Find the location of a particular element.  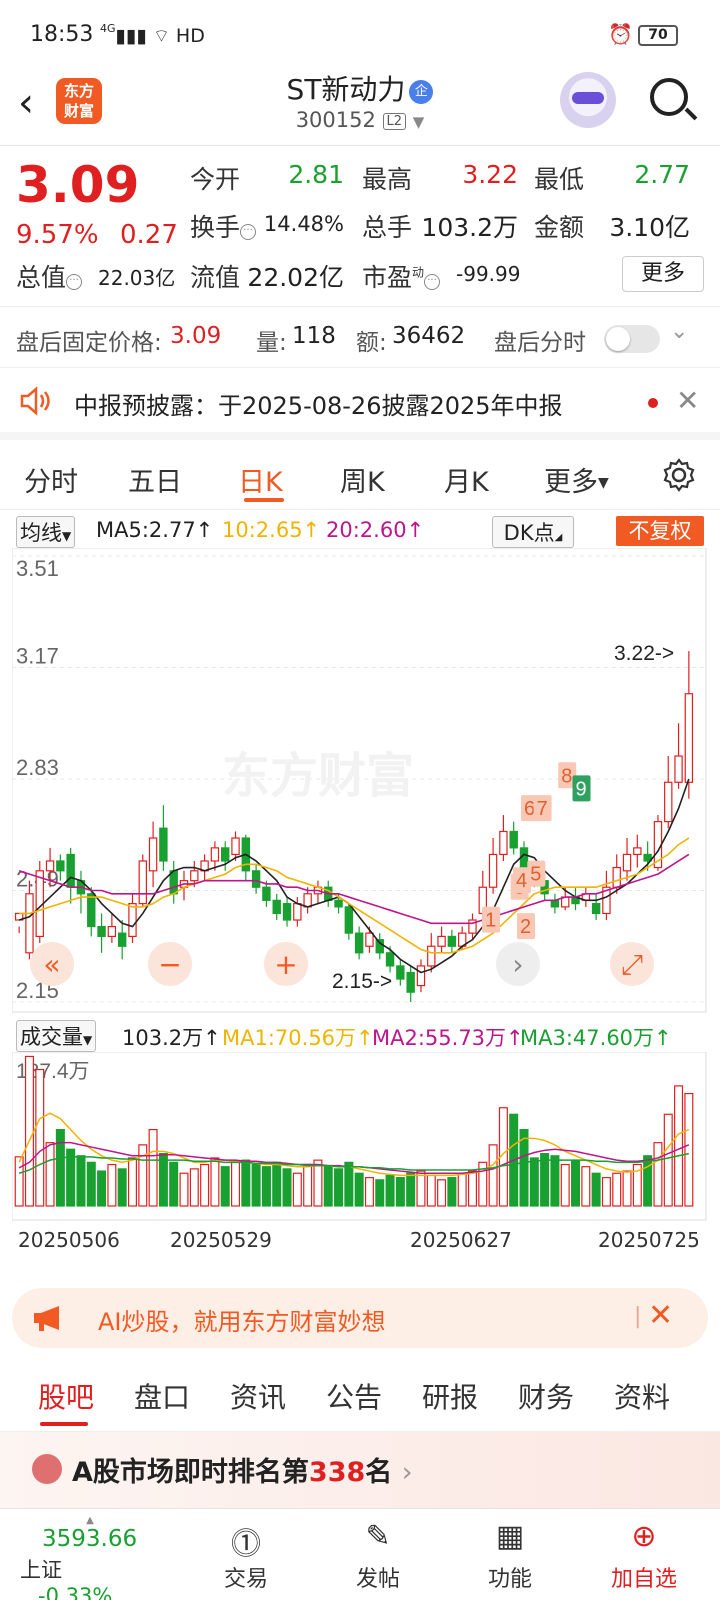

add-circle-icon: ⊕ is located at coordinates (644, 1536).